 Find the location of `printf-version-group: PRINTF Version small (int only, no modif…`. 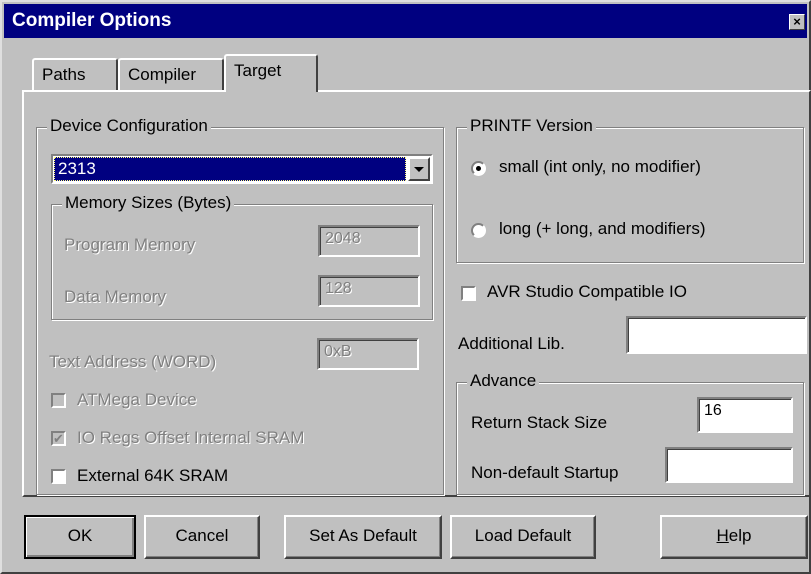

printf-version-group: PRINTF Version small (int only, no modif… is located at coordinates (630, 189).